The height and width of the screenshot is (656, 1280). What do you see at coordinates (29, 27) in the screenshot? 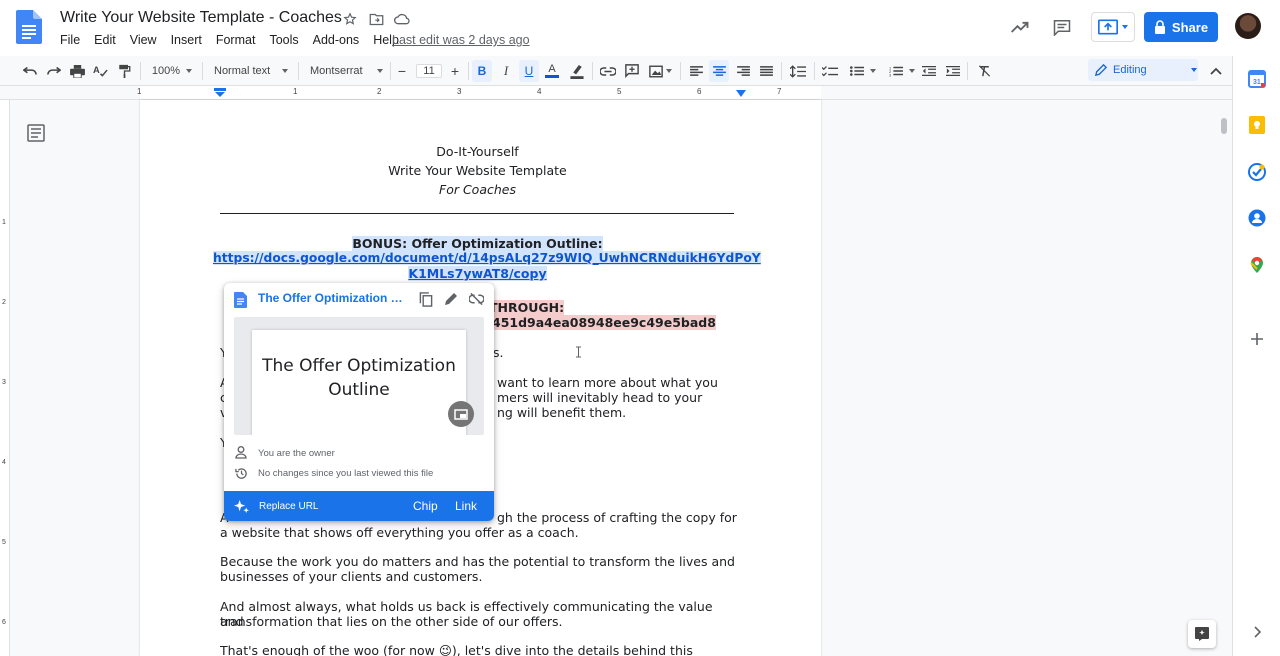
I see `docs-logo-icon` at bounding box center [29, 27].